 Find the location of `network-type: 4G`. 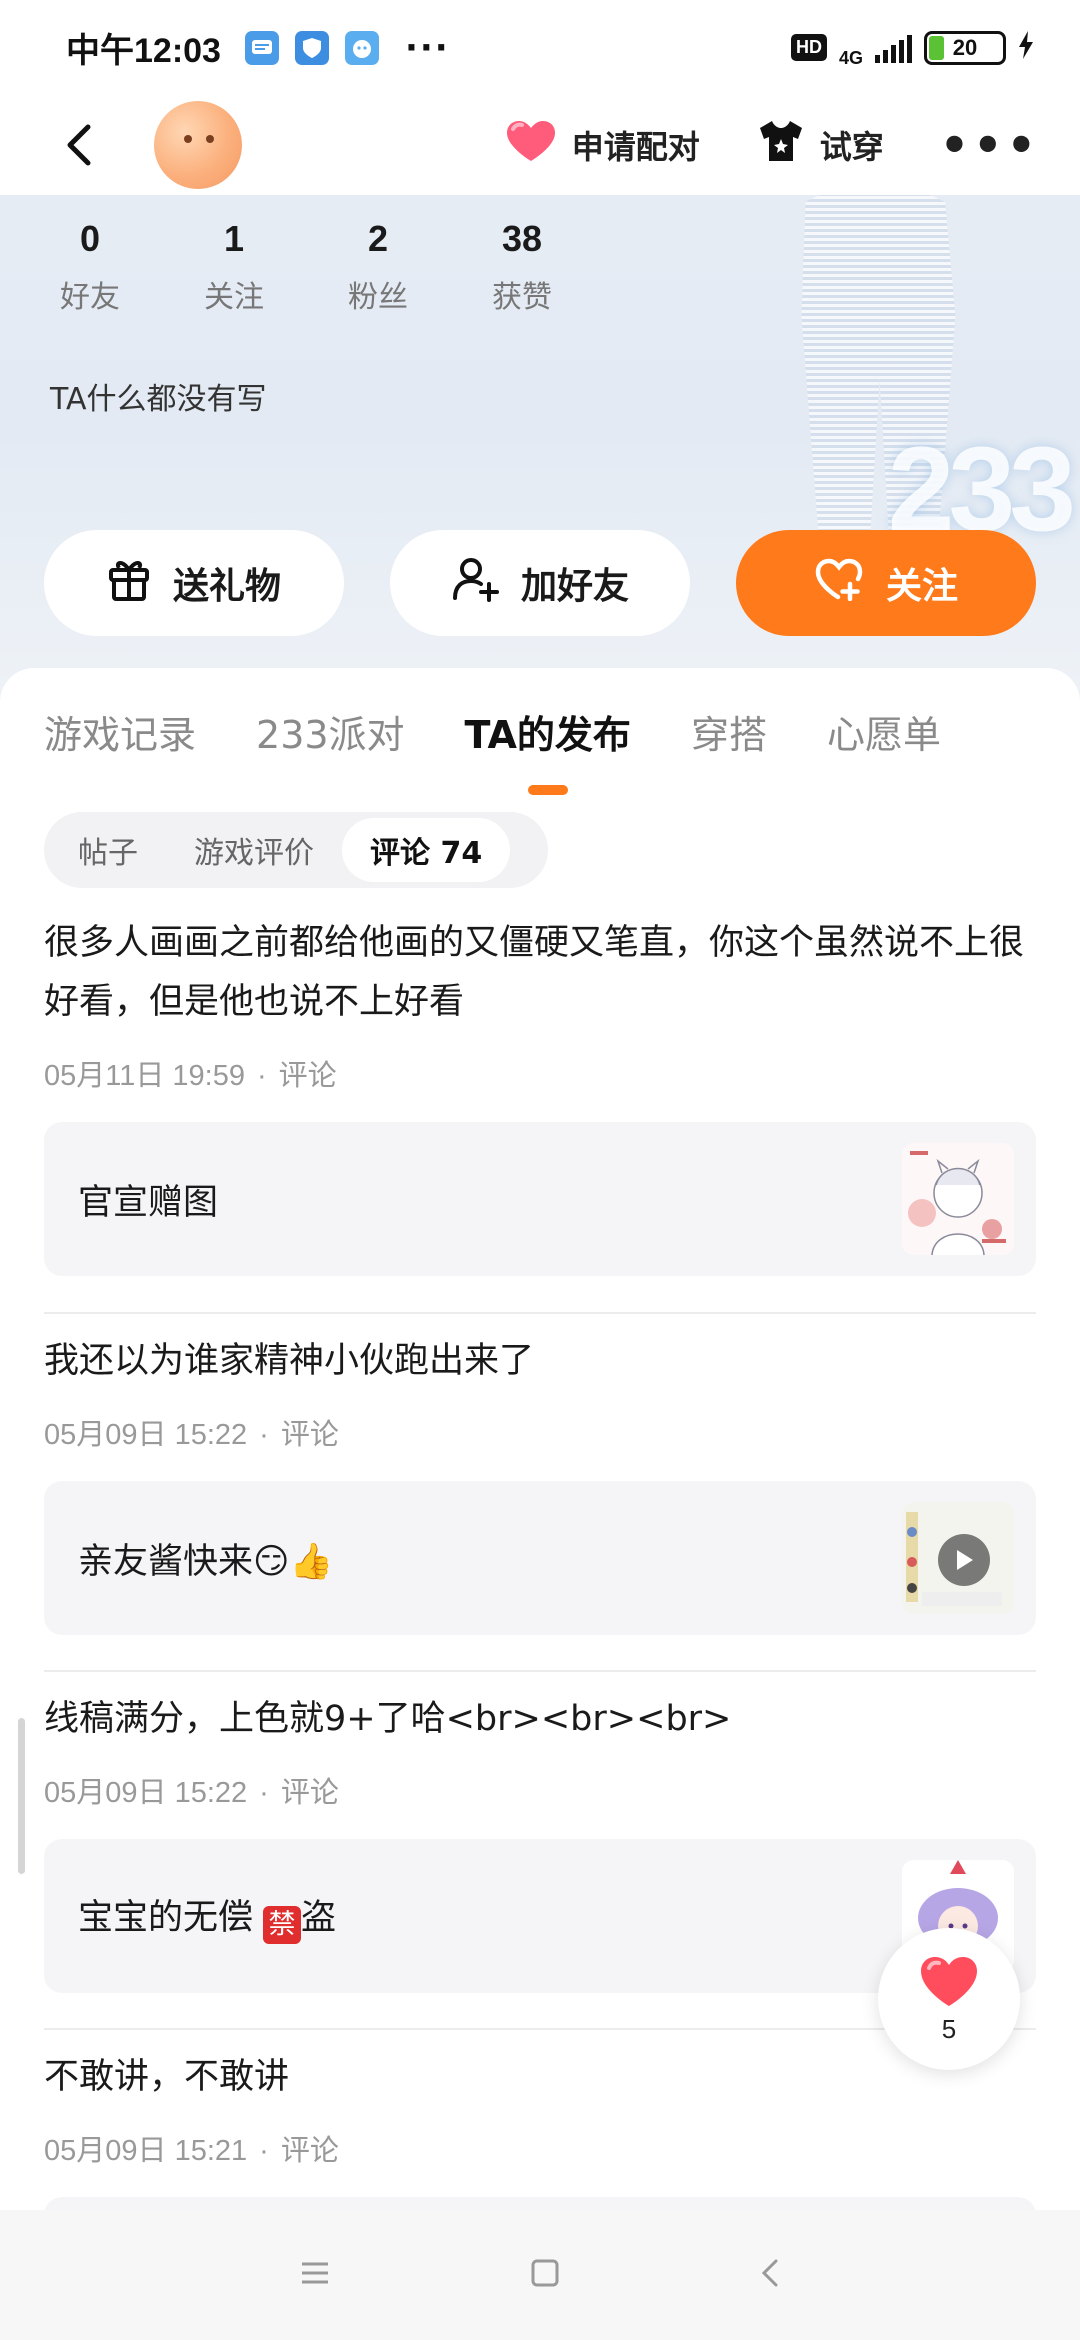

network-type: 4G is located at coordinates (850, 58).